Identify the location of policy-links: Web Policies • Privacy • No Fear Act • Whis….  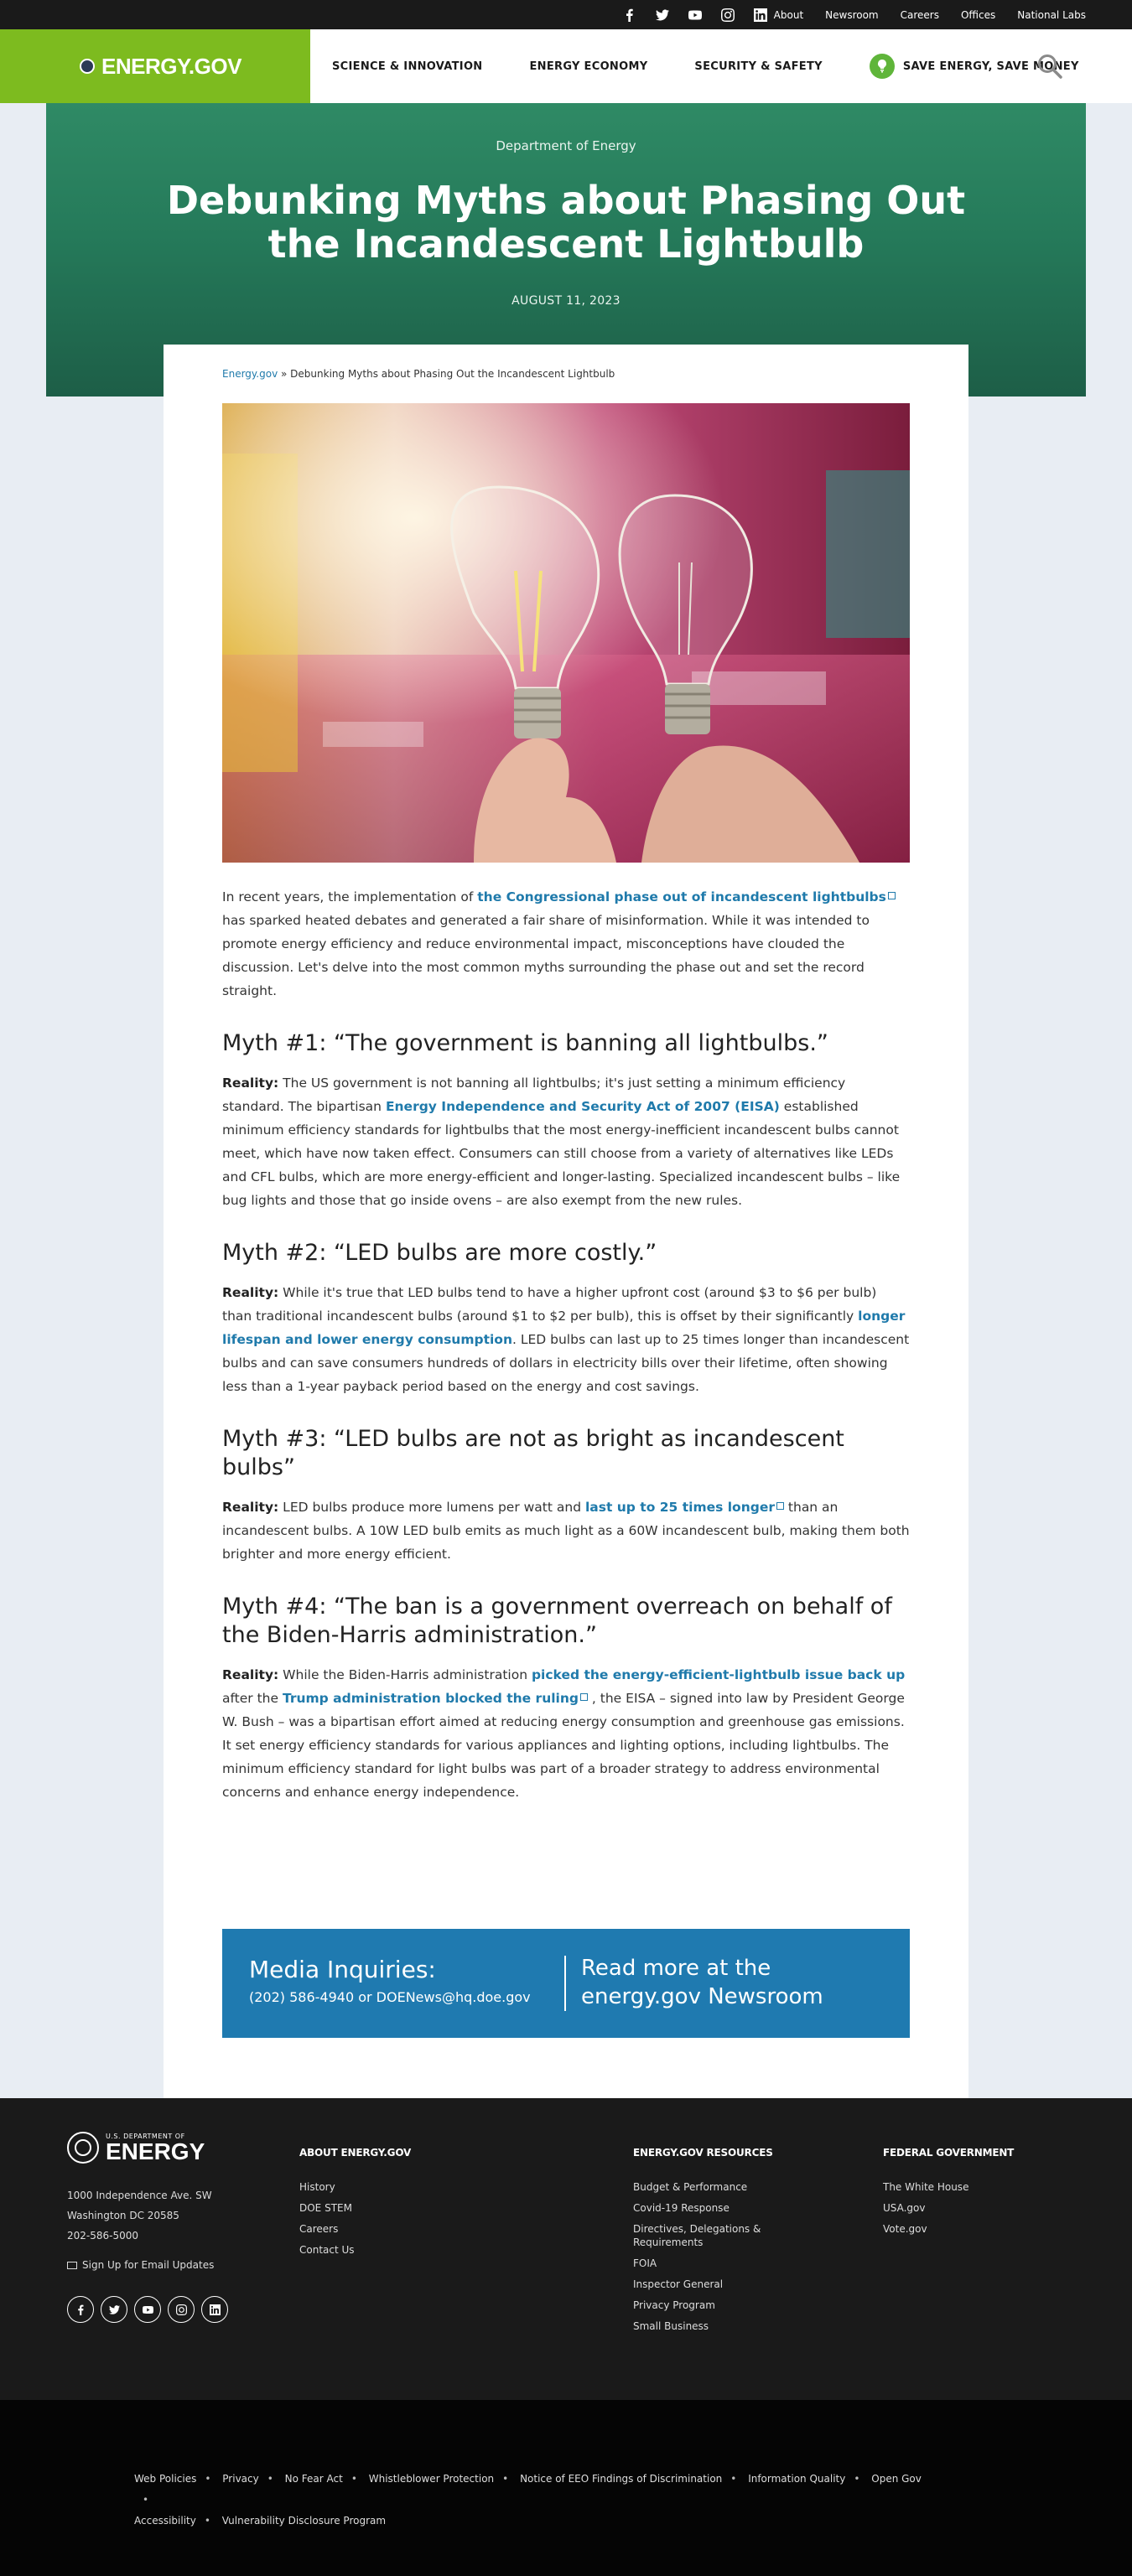
(536, 2500).